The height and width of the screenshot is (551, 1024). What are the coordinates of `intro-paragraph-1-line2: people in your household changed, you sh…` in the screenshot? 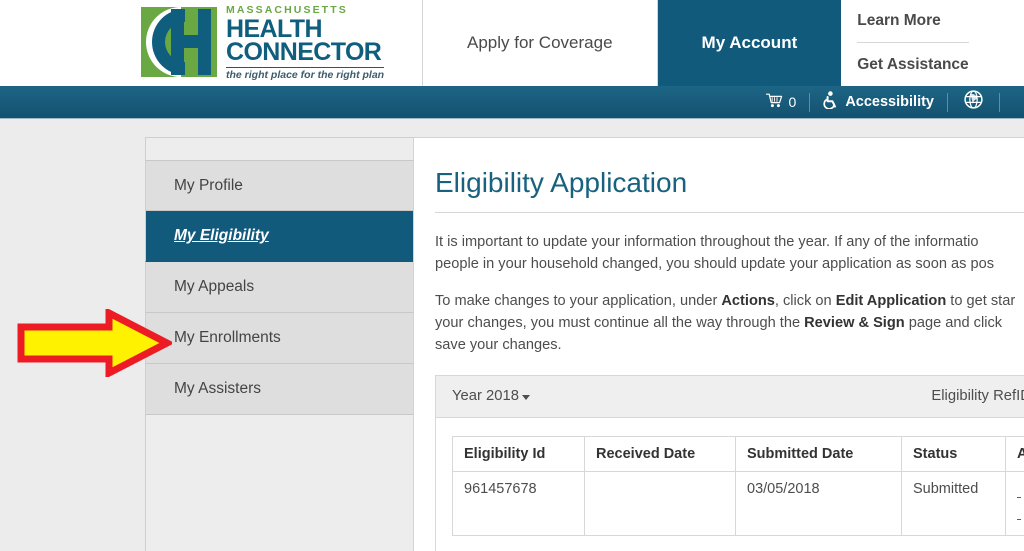 It's located at (715, 263).